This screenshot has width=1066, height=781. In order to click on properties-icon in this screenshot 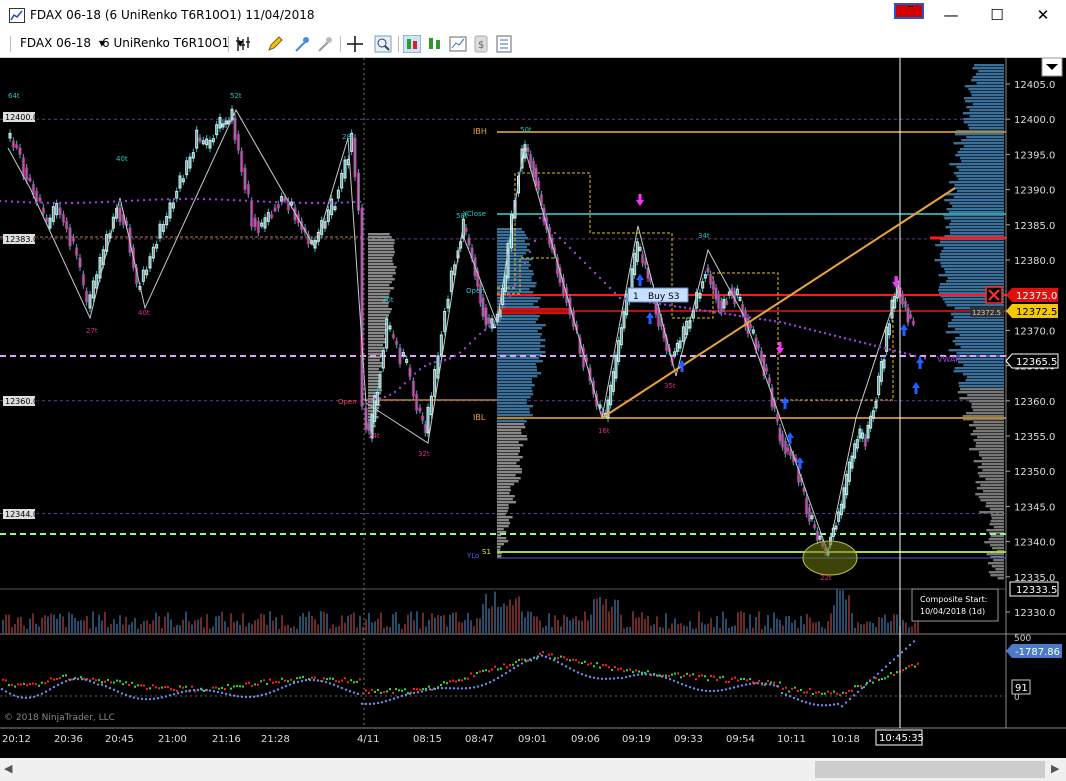, I will do `click(504, 44)`.